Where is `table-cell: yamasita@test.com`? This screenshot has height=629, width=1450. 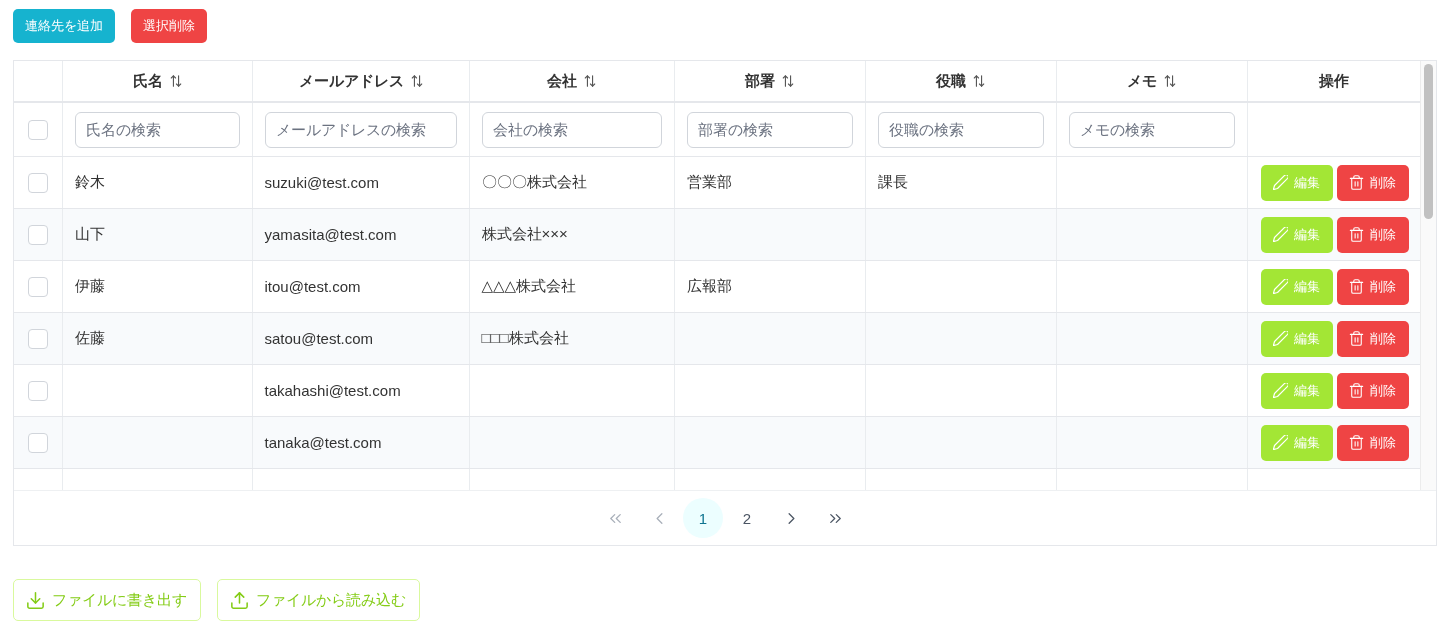 table-cell: yamasita@test.com is located at coordinates (360, 234).